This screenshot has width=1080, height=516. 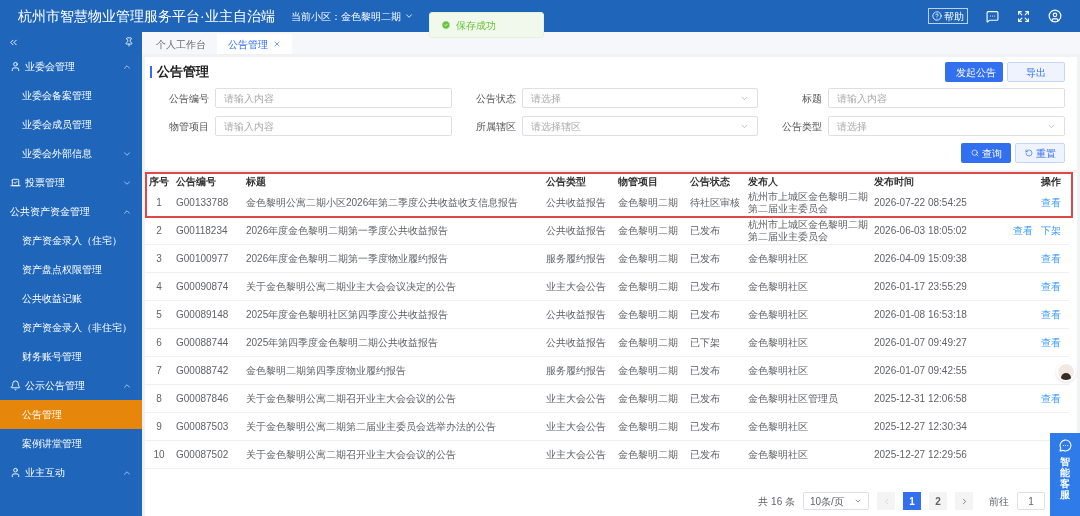 What do you see at coordinates (920, 202) in the screenshot?
I see `table-cell-text: 2026-07-22 08:54:25` at bounding box center [920, 202].